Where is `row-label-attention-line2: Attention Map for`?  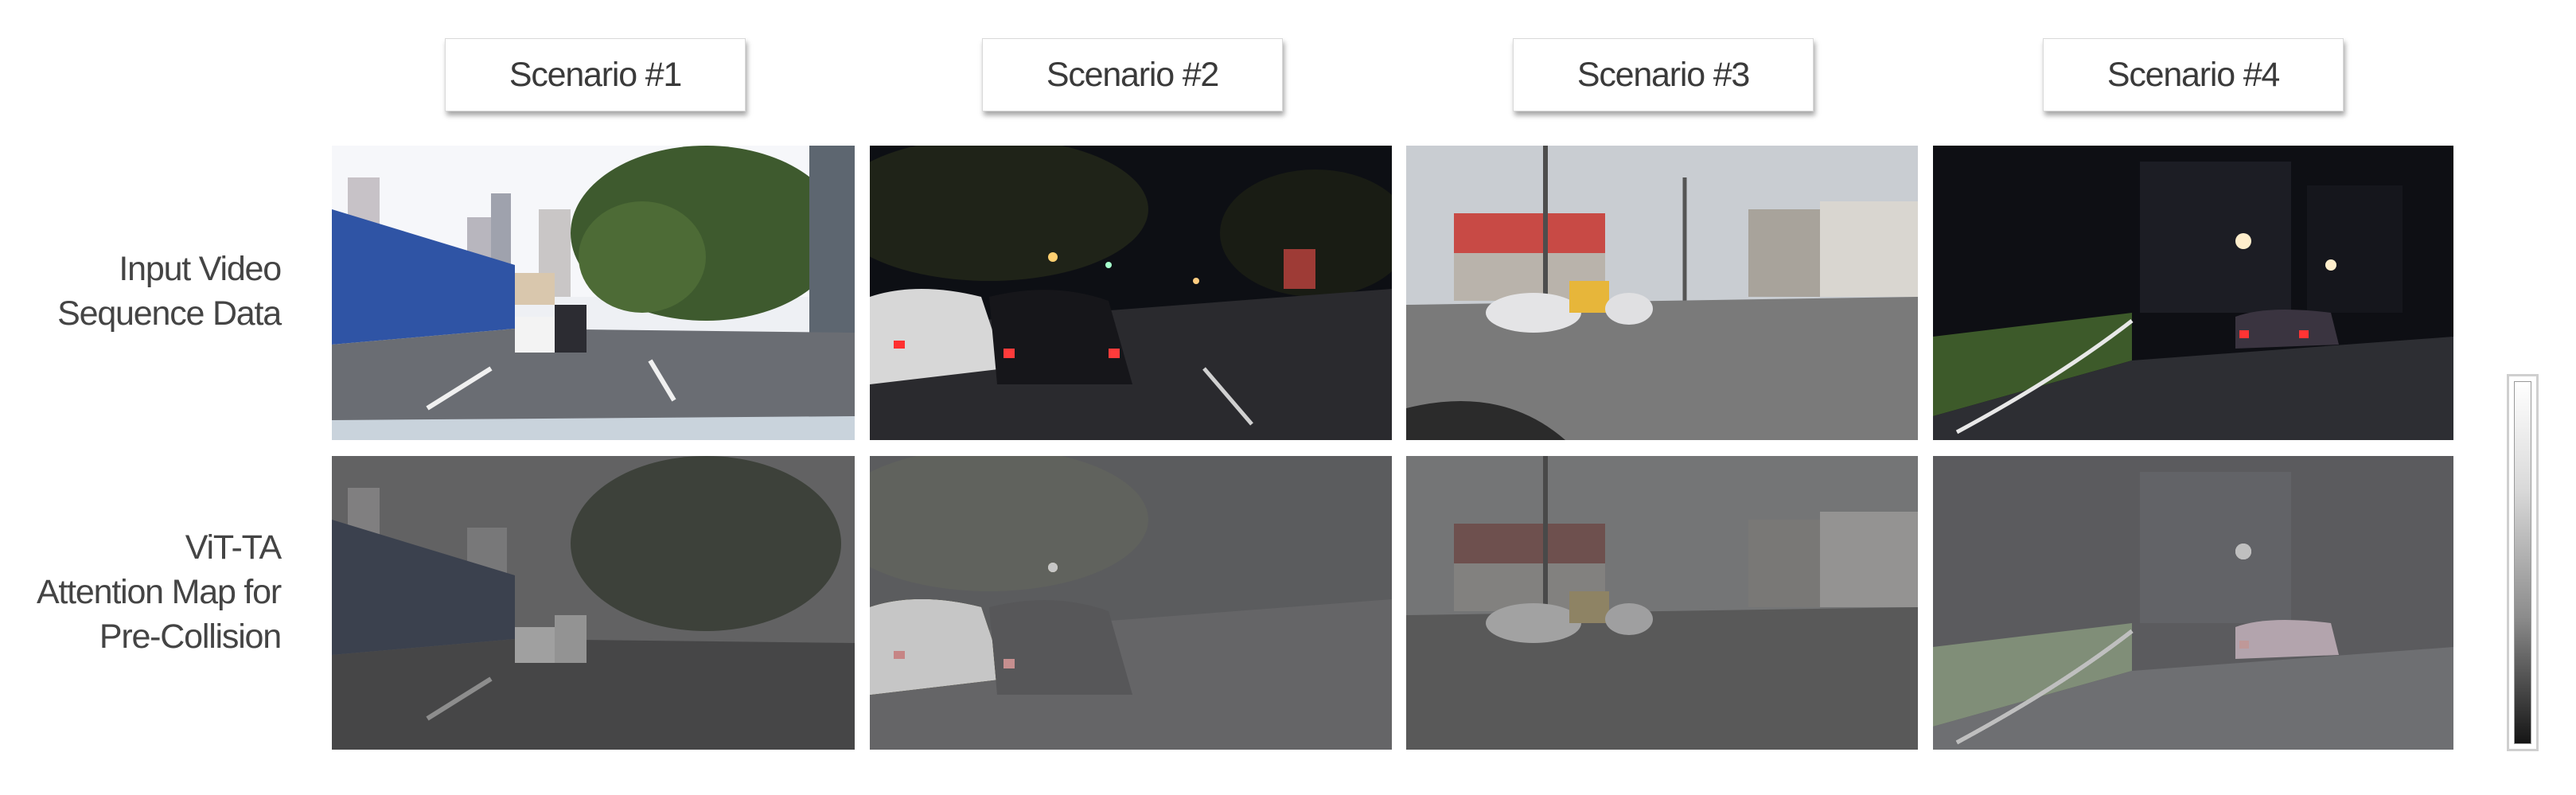 row-label-attention-line2: Attention Map for is located at coordinates (159, 592).